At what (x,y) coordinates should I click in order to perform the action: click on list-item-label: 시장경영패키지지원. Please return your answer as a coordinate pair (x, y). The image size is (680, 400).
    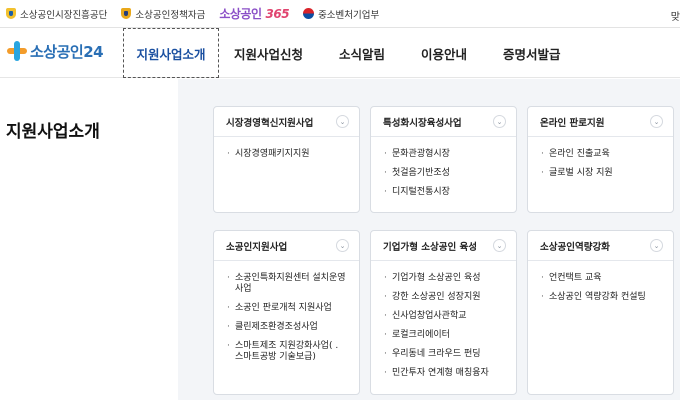
    Looking at the image, I should click on (272, 154).